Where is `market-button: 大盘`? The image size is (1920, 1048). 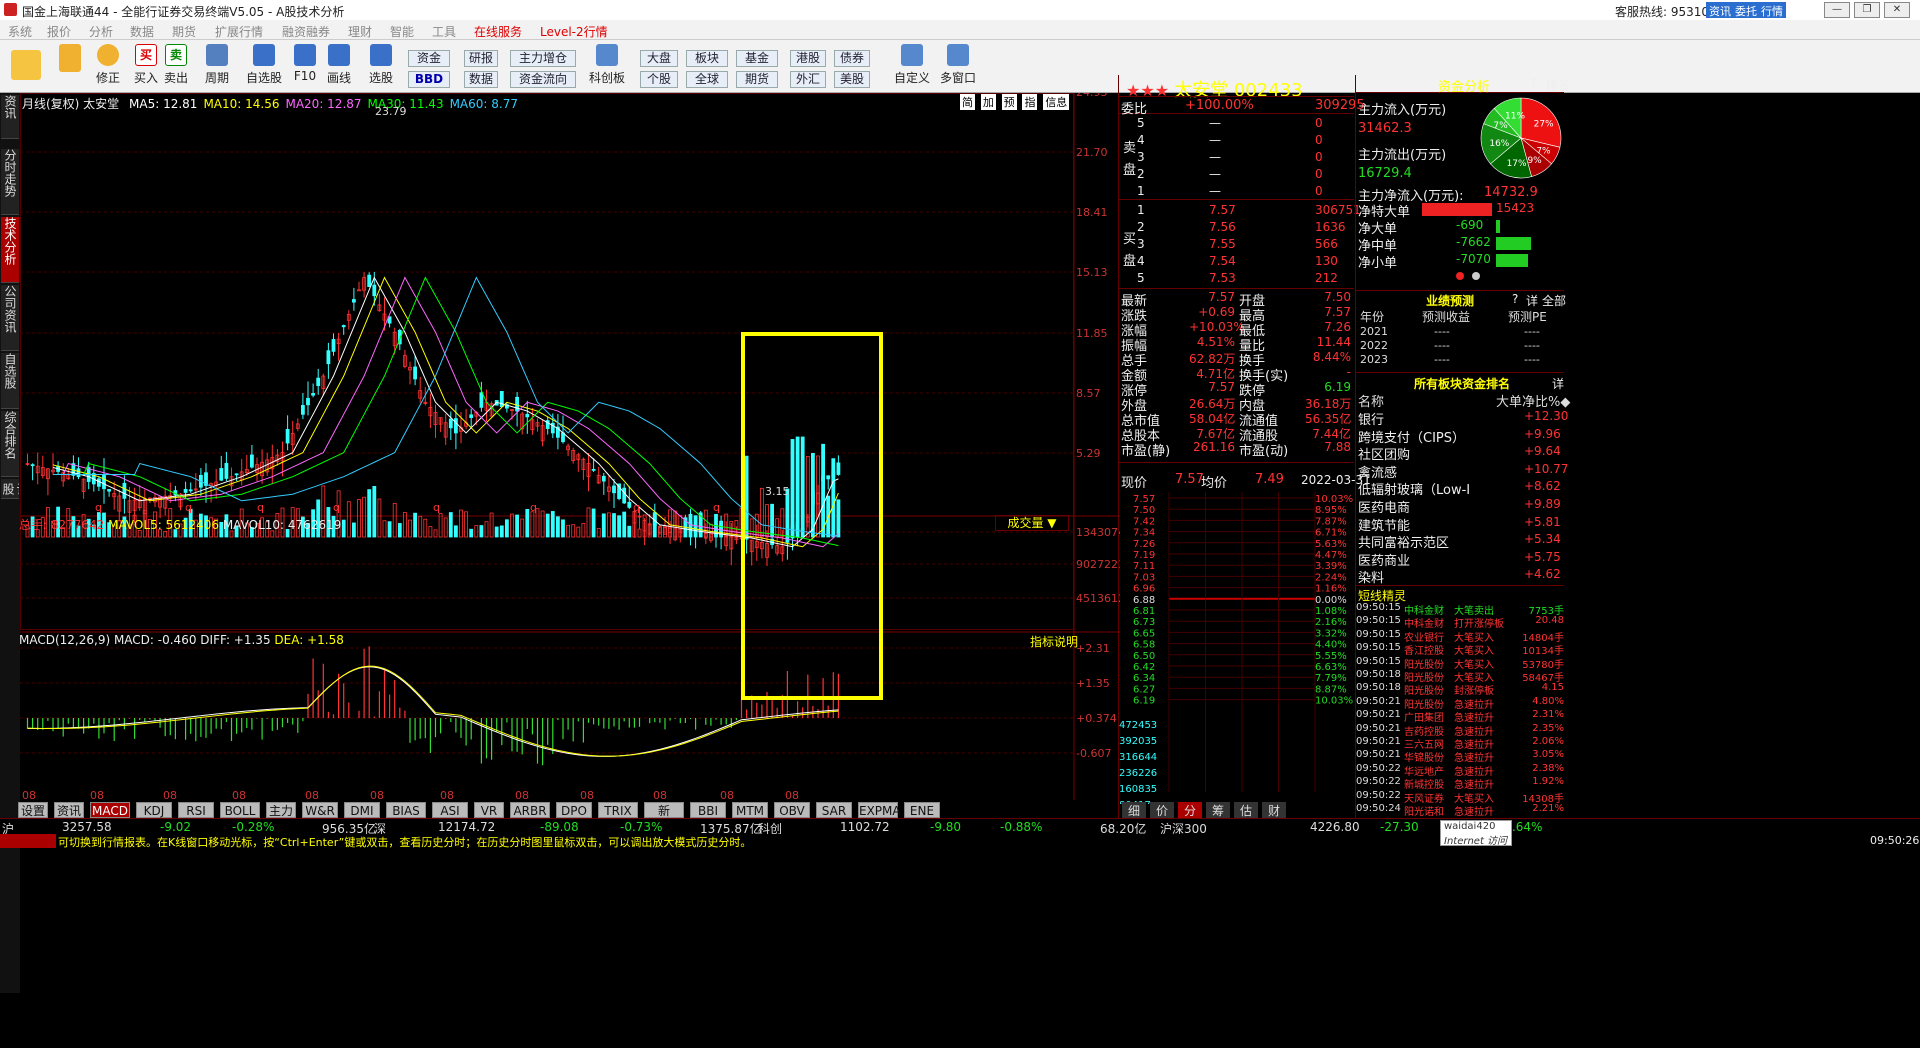
market-button: 大盘 is located at coordinates (659, 58).